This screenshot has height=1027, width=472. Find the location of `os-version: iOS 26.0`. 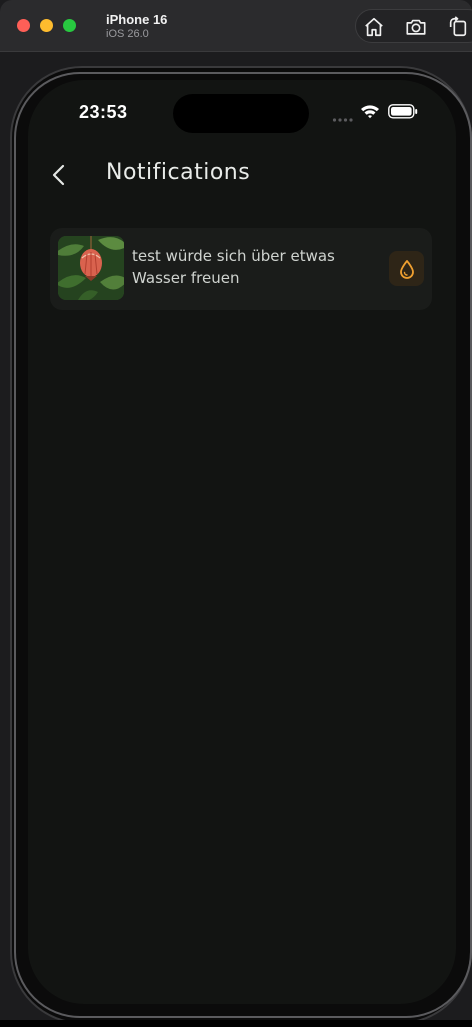

os-version: iOS 26.0 is located at coordinates (127, 34).